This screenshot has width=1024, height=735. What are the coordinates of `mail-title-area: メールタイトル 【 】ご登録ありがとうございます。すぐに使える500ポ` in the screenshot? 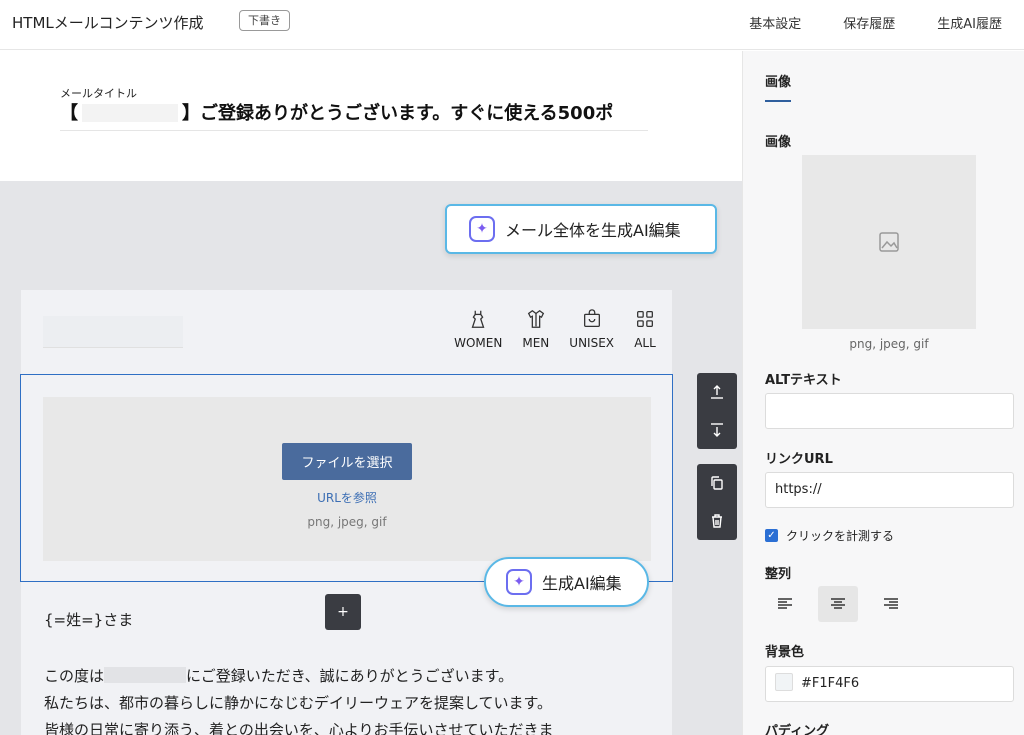 It's located at (371, 116).